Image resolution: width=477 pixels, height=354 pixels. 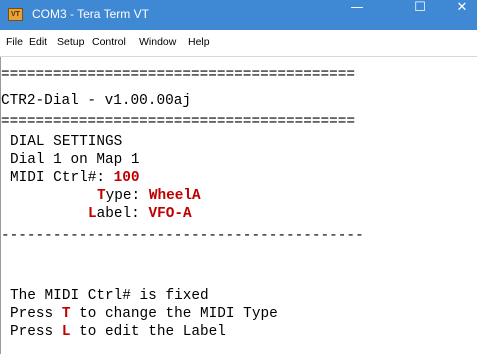 What do you see at coordinates (101, 196) in the screenshot?
I see `type-hotkey: T` at bounding box center [101, 196].